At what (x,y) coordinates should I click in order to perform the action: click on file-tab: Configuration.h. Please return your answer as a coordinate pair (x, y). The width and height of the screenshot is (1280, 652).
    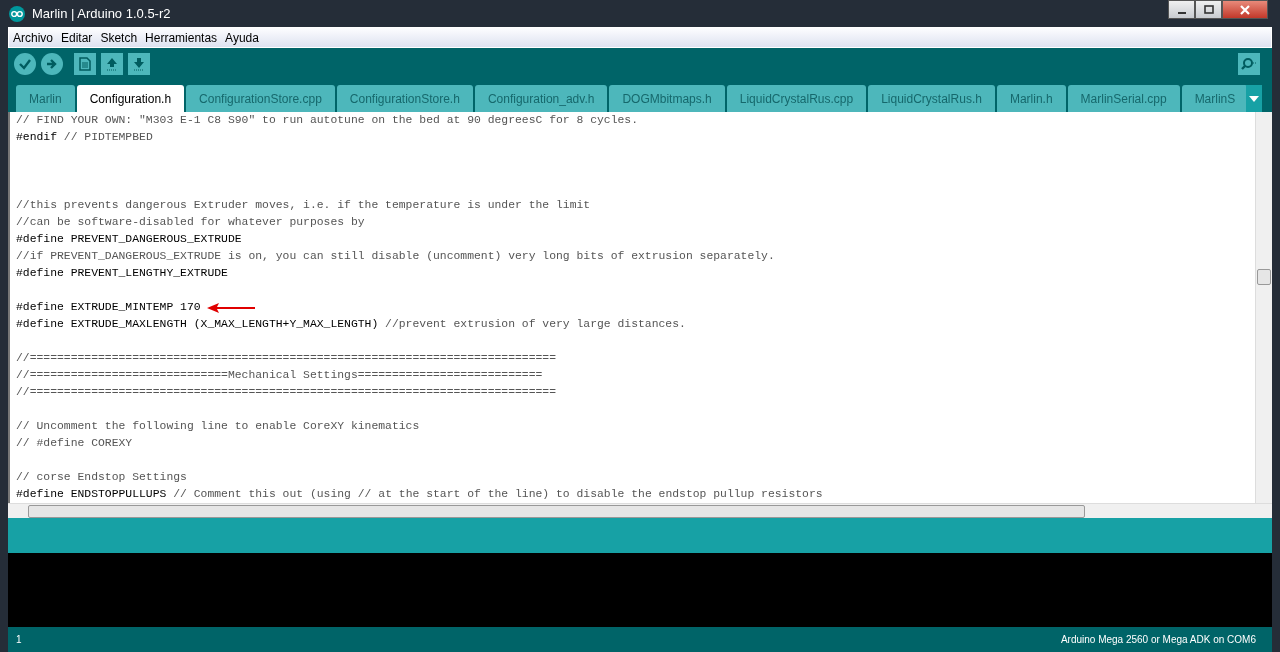
    Looking at the image, I should click on (130, 98).